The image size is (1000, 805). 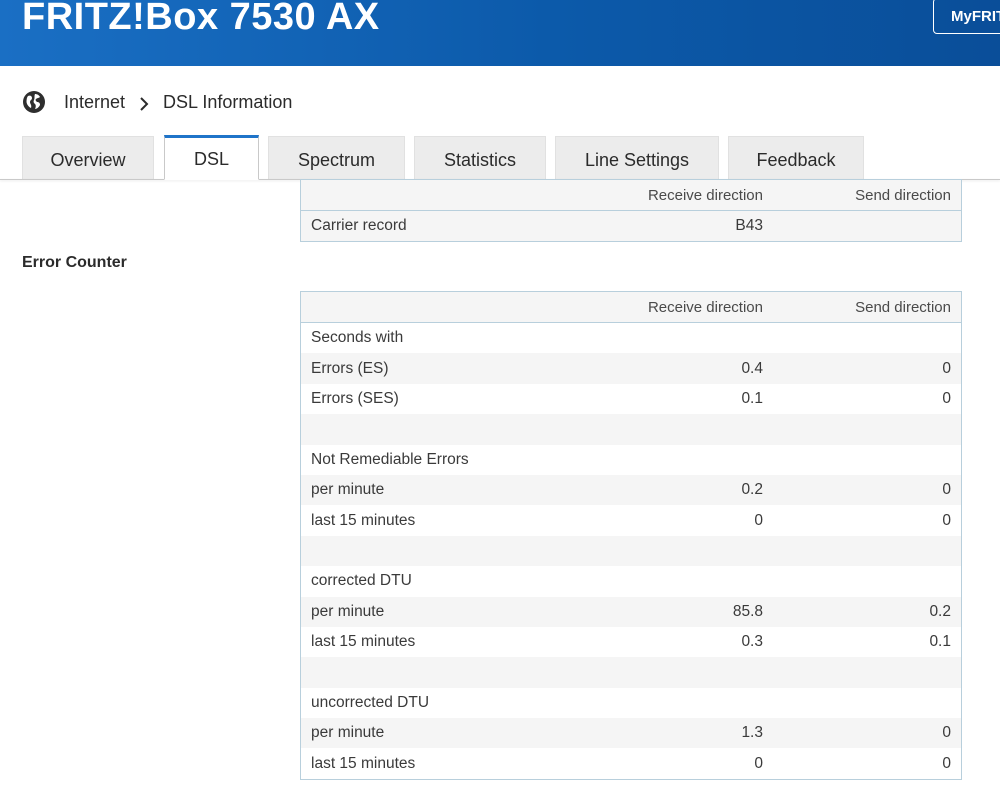 What do you see at coordinates (412, 338) in the screenshot?
I see `row-label: Seconds with` at bounding box center [412, 338].